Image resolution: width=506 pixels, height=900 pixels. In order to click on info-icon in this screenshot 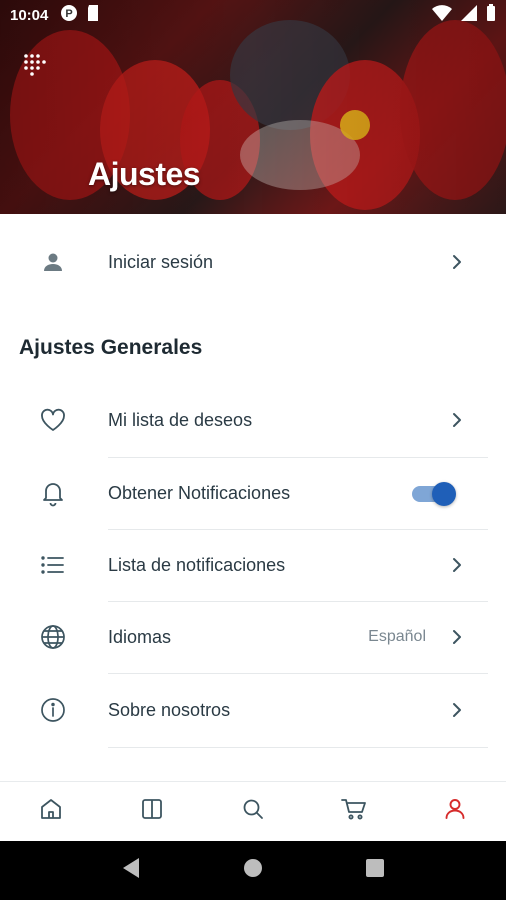, I will do `click(53, 710)`.